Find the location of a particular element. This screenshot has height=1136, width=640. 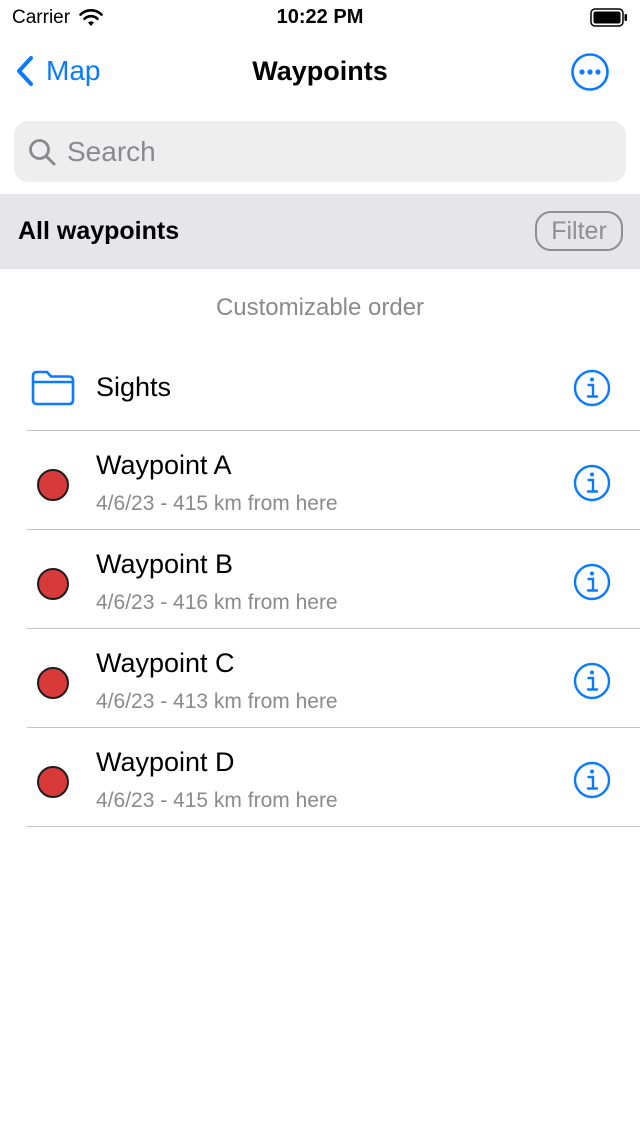

waypoint-row: Waypoint C 4/6/23 - 413 km from here is located at coordinates (320, 678).